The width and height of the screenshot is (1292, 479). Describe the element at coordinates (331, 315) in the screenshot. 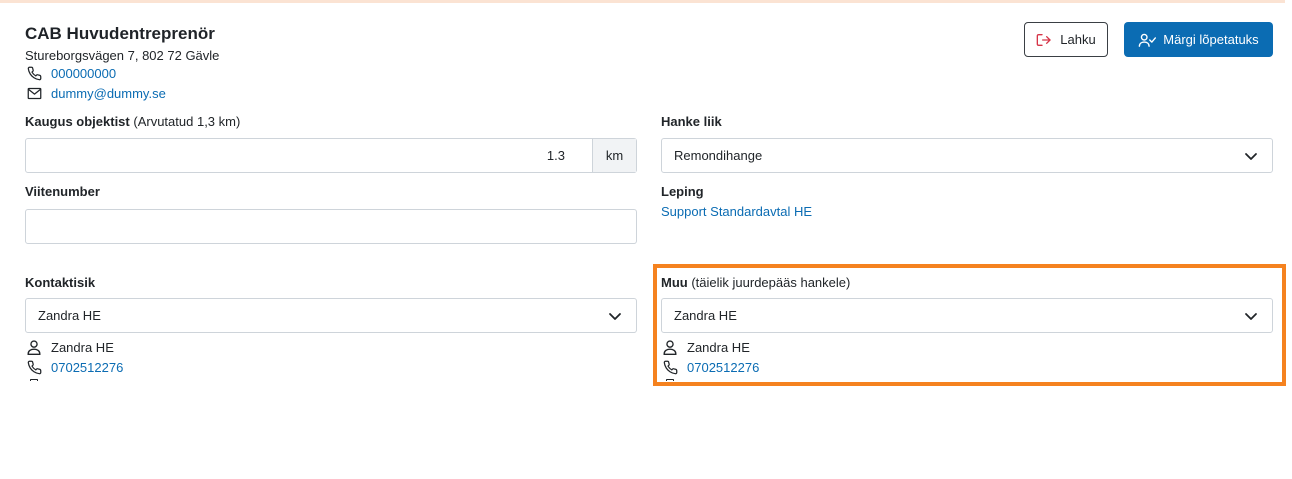

I see `contact-select: Zandra HE` at that location.